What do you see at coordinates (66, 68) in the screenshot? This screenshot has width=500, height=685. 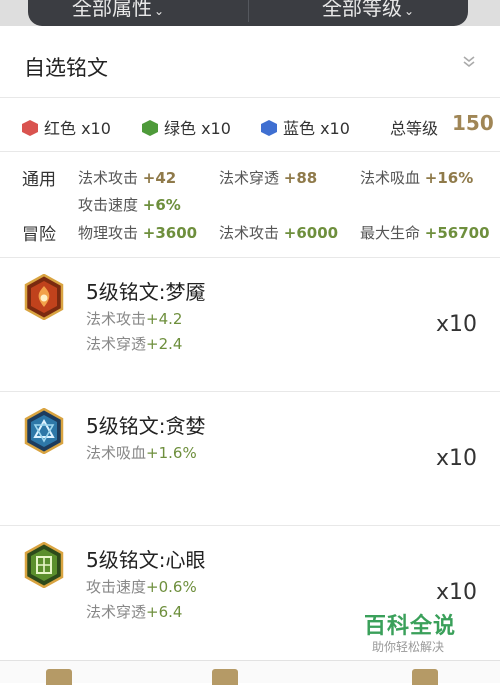 I see `page-title: 自选铭文` at bounding box center [66, 68].